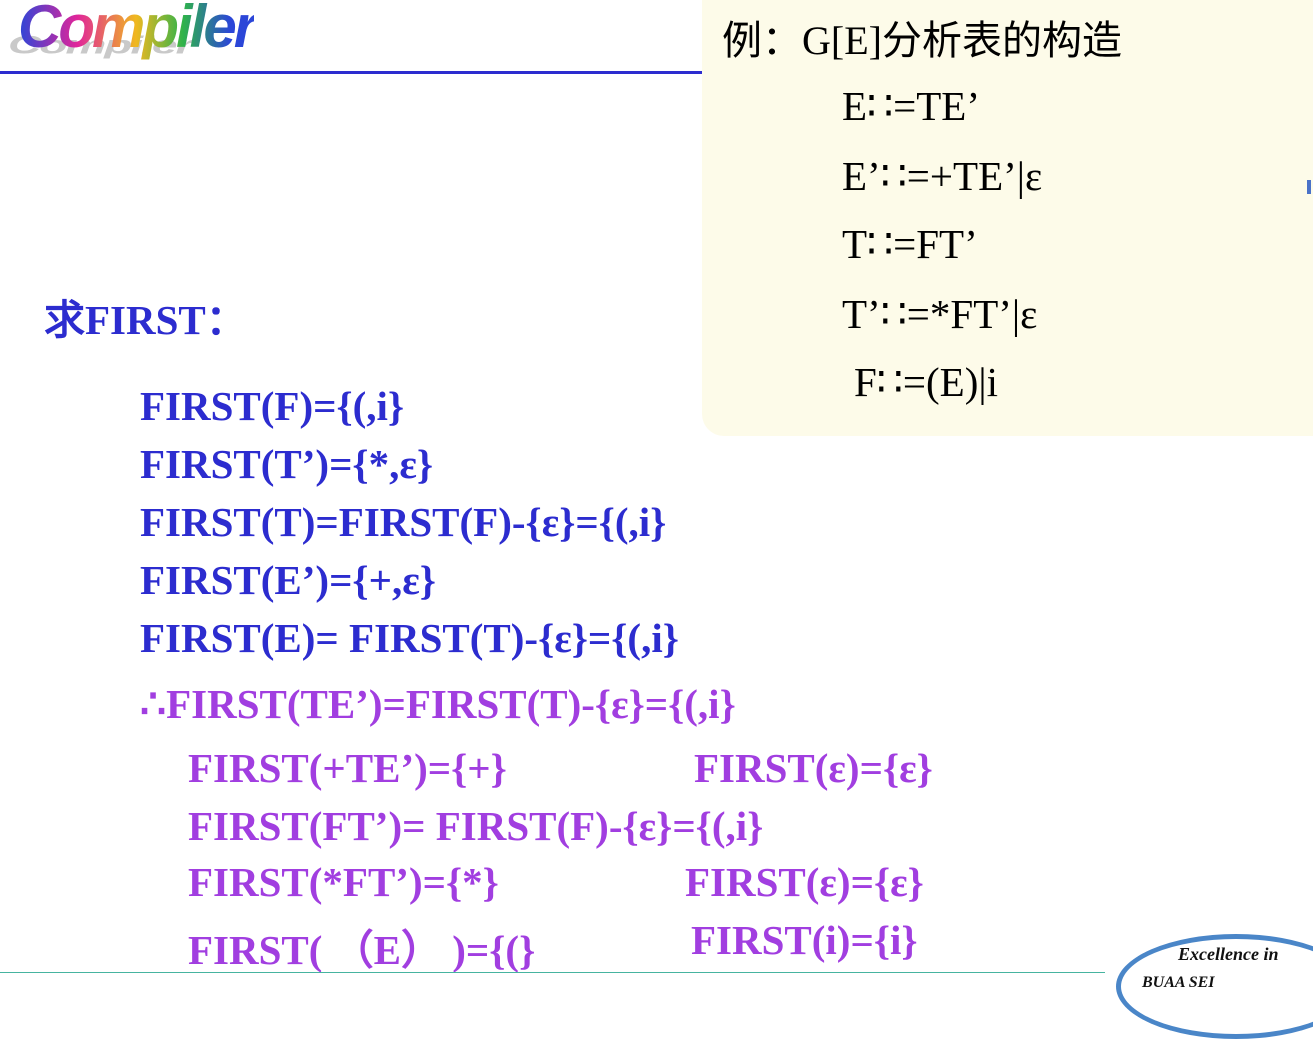 Image resolution: width=1313 pixels, height=1039 pixels. I want to click on production-e-prime: E’∷=+TE’|ε, so click(942, 176).